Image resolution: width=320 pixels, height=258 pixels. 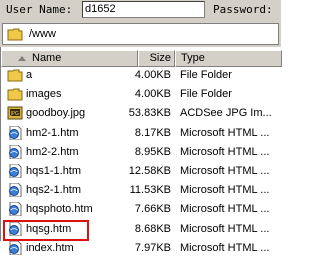 What do you see at coordinates (193, 58) in the screenshot?
I see `column-type-label: Type` at bounding box center [193, 58].